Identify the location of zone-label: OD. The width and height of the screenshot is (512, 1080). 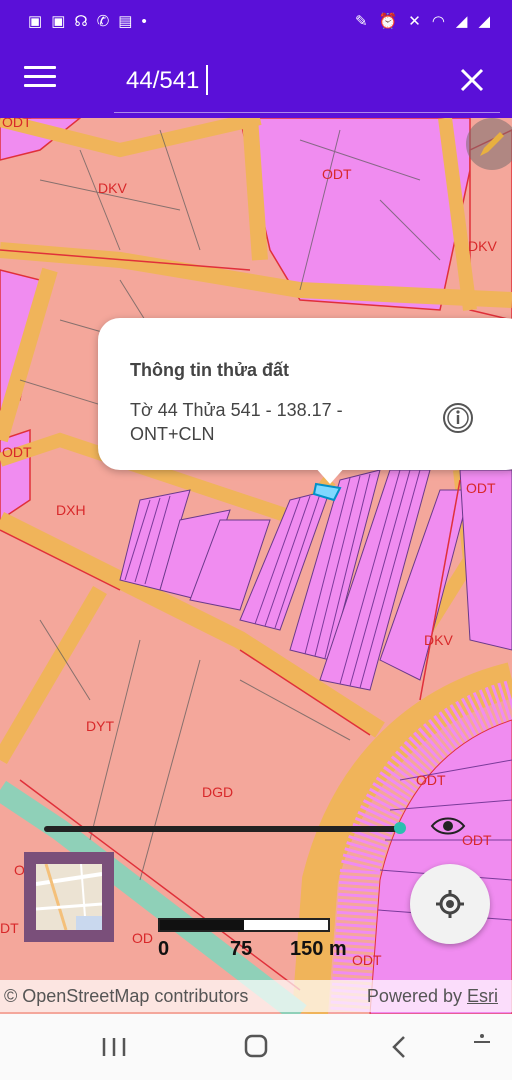
(142, 938).